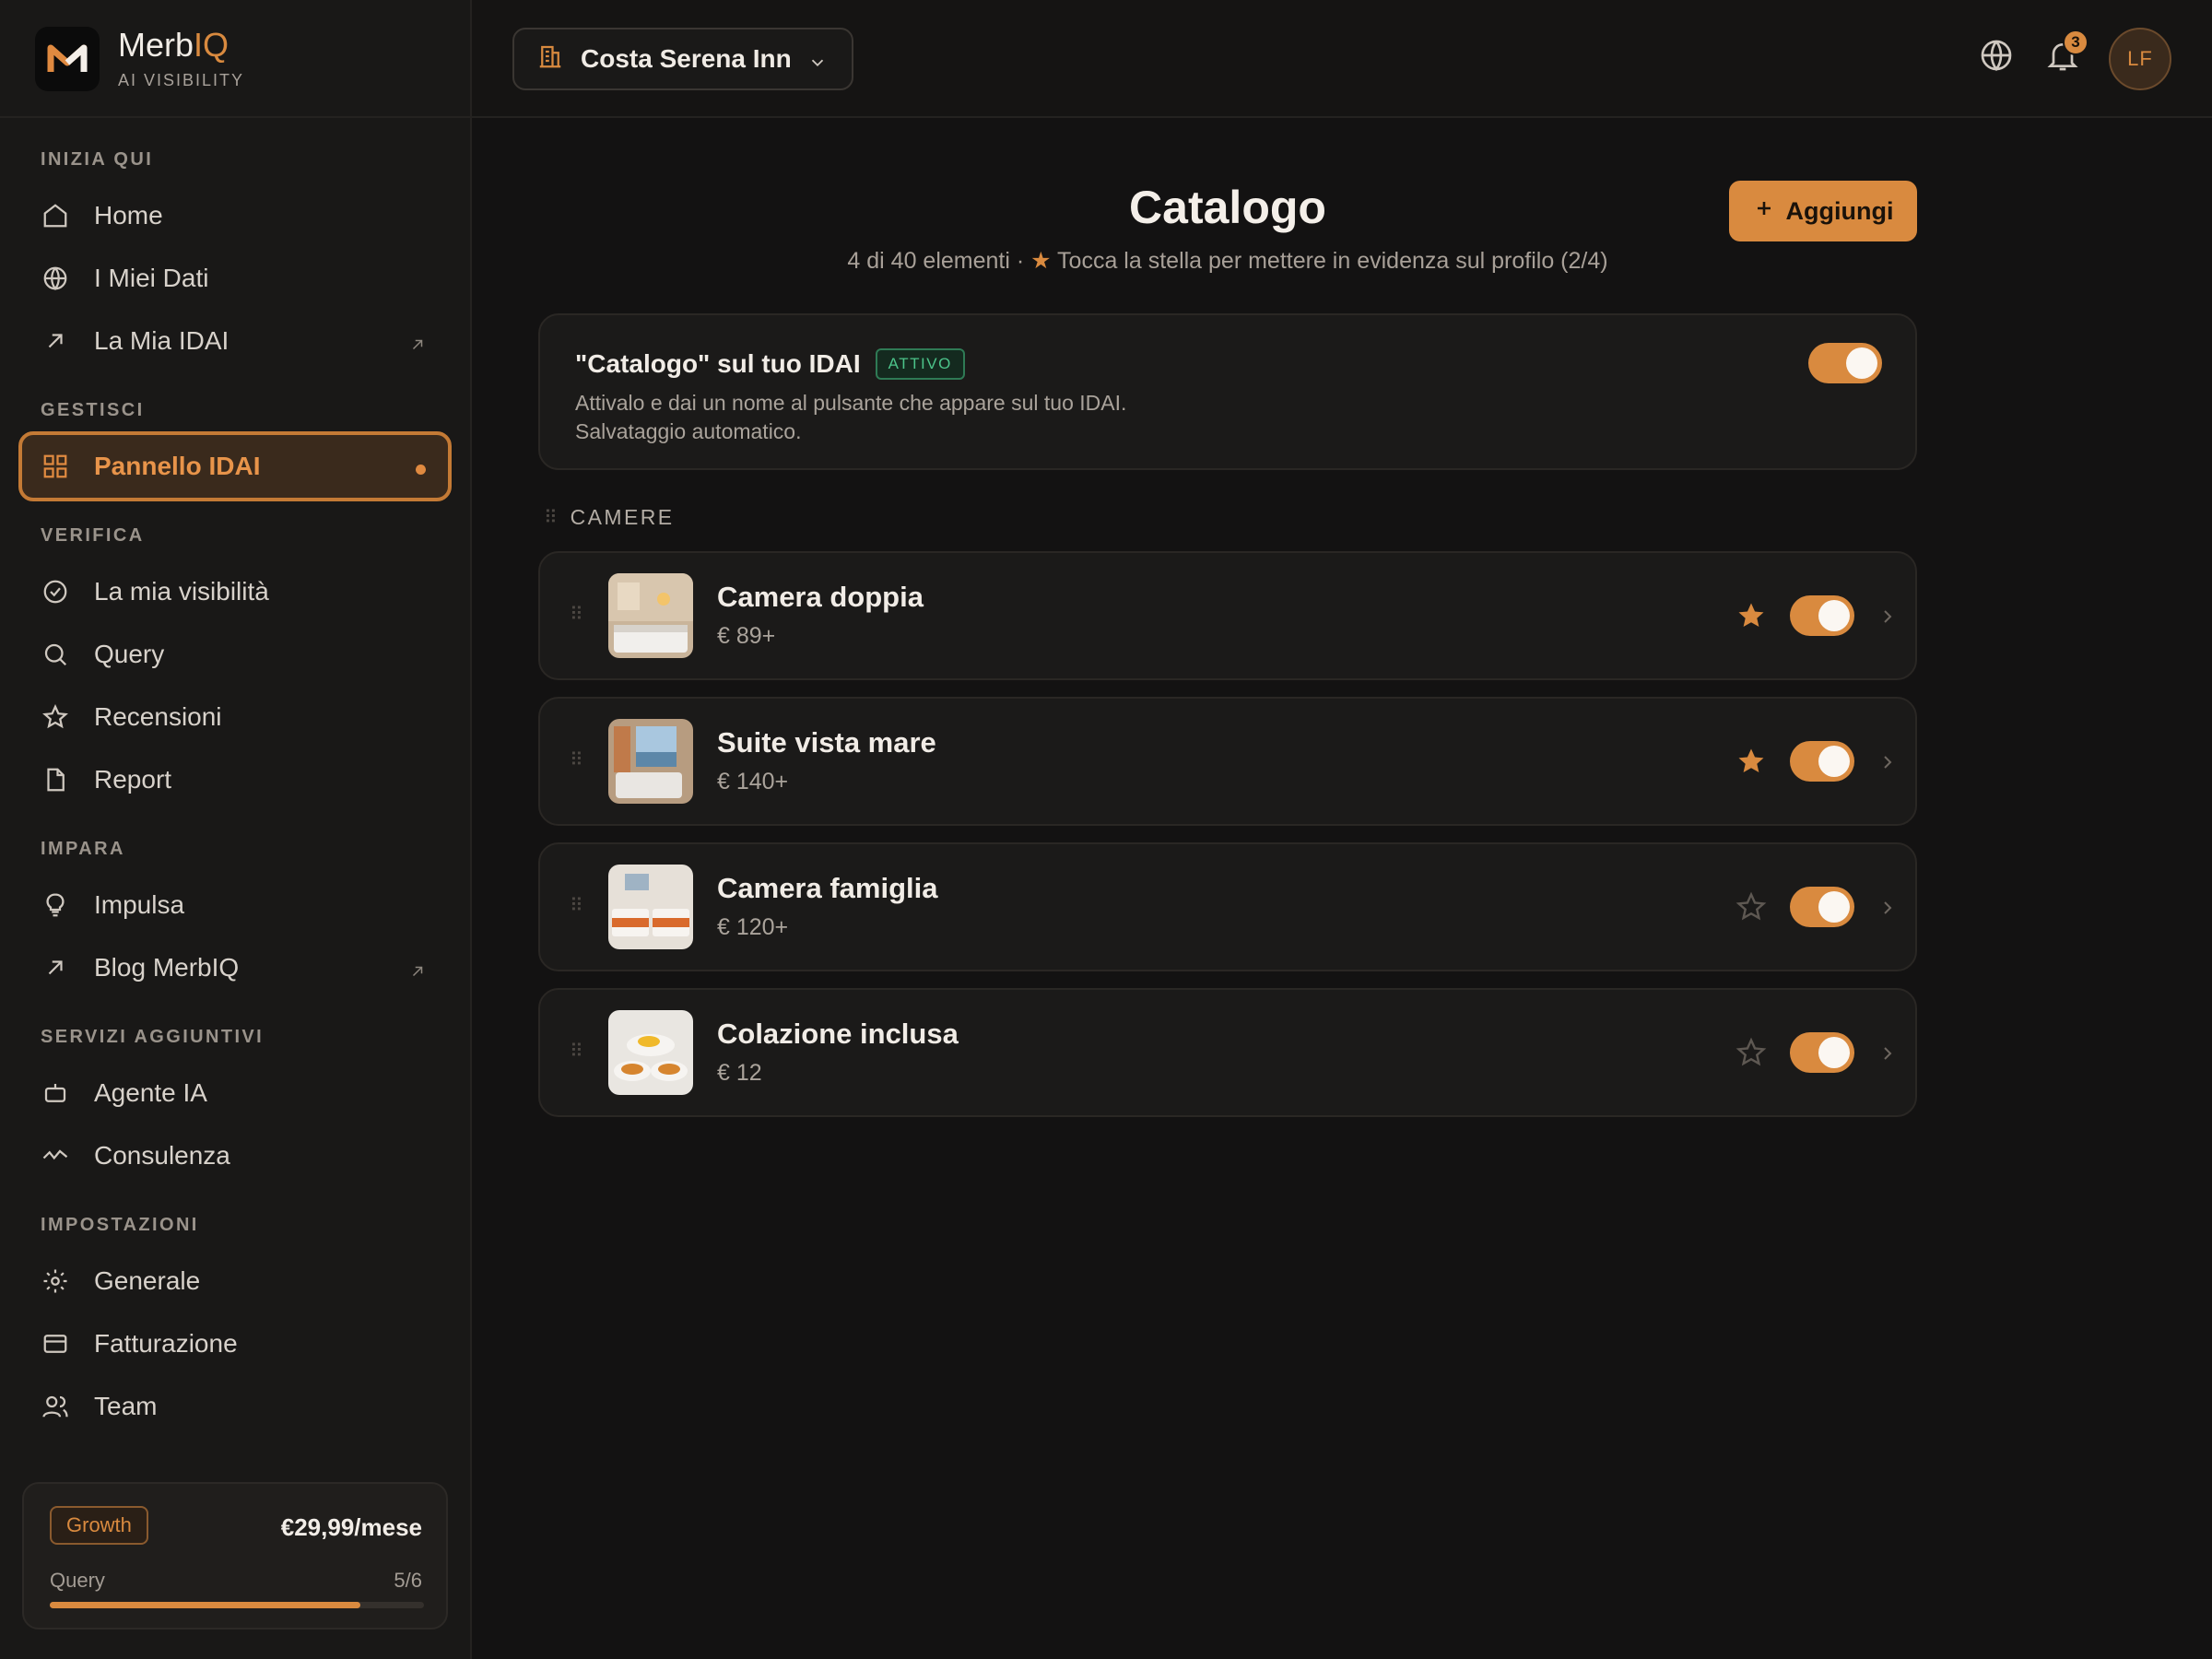  I want to click on status-badge: ATTIVO, so click(920, 364).